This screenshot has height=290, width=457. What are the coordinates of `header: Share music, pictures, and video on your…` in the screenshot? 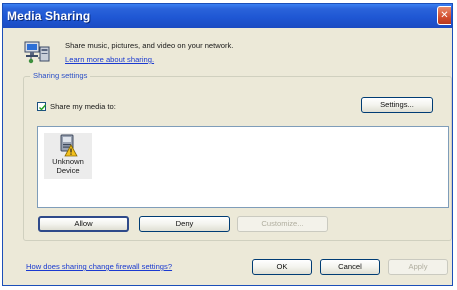 It's located at (223, 55).